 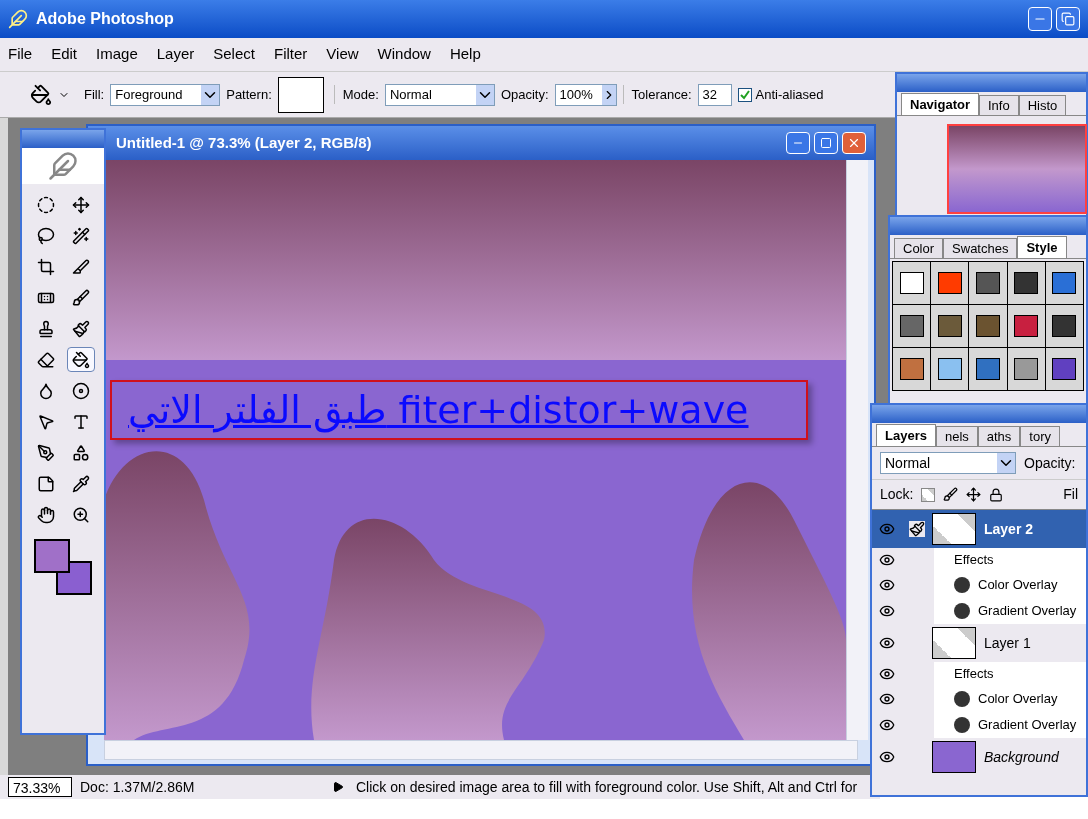 What do you see at coordinates (63, 166) in the screenshot?
I see `feather-logo-icon` at bounding box center [63, 166].